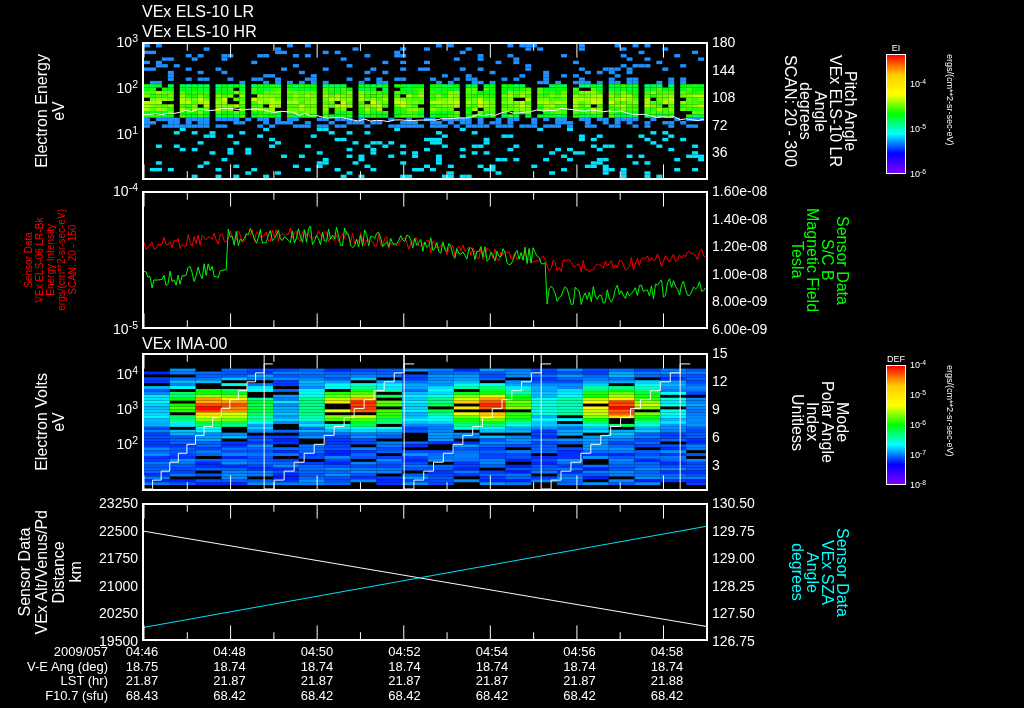  What do you see at coordinates (820, 111) in the screenshot?
I see `axis-label: Pitch Angle VEx ELS-10 LR Angle degrees SCAN: 20 - 300` at bounding box center [820, 111].